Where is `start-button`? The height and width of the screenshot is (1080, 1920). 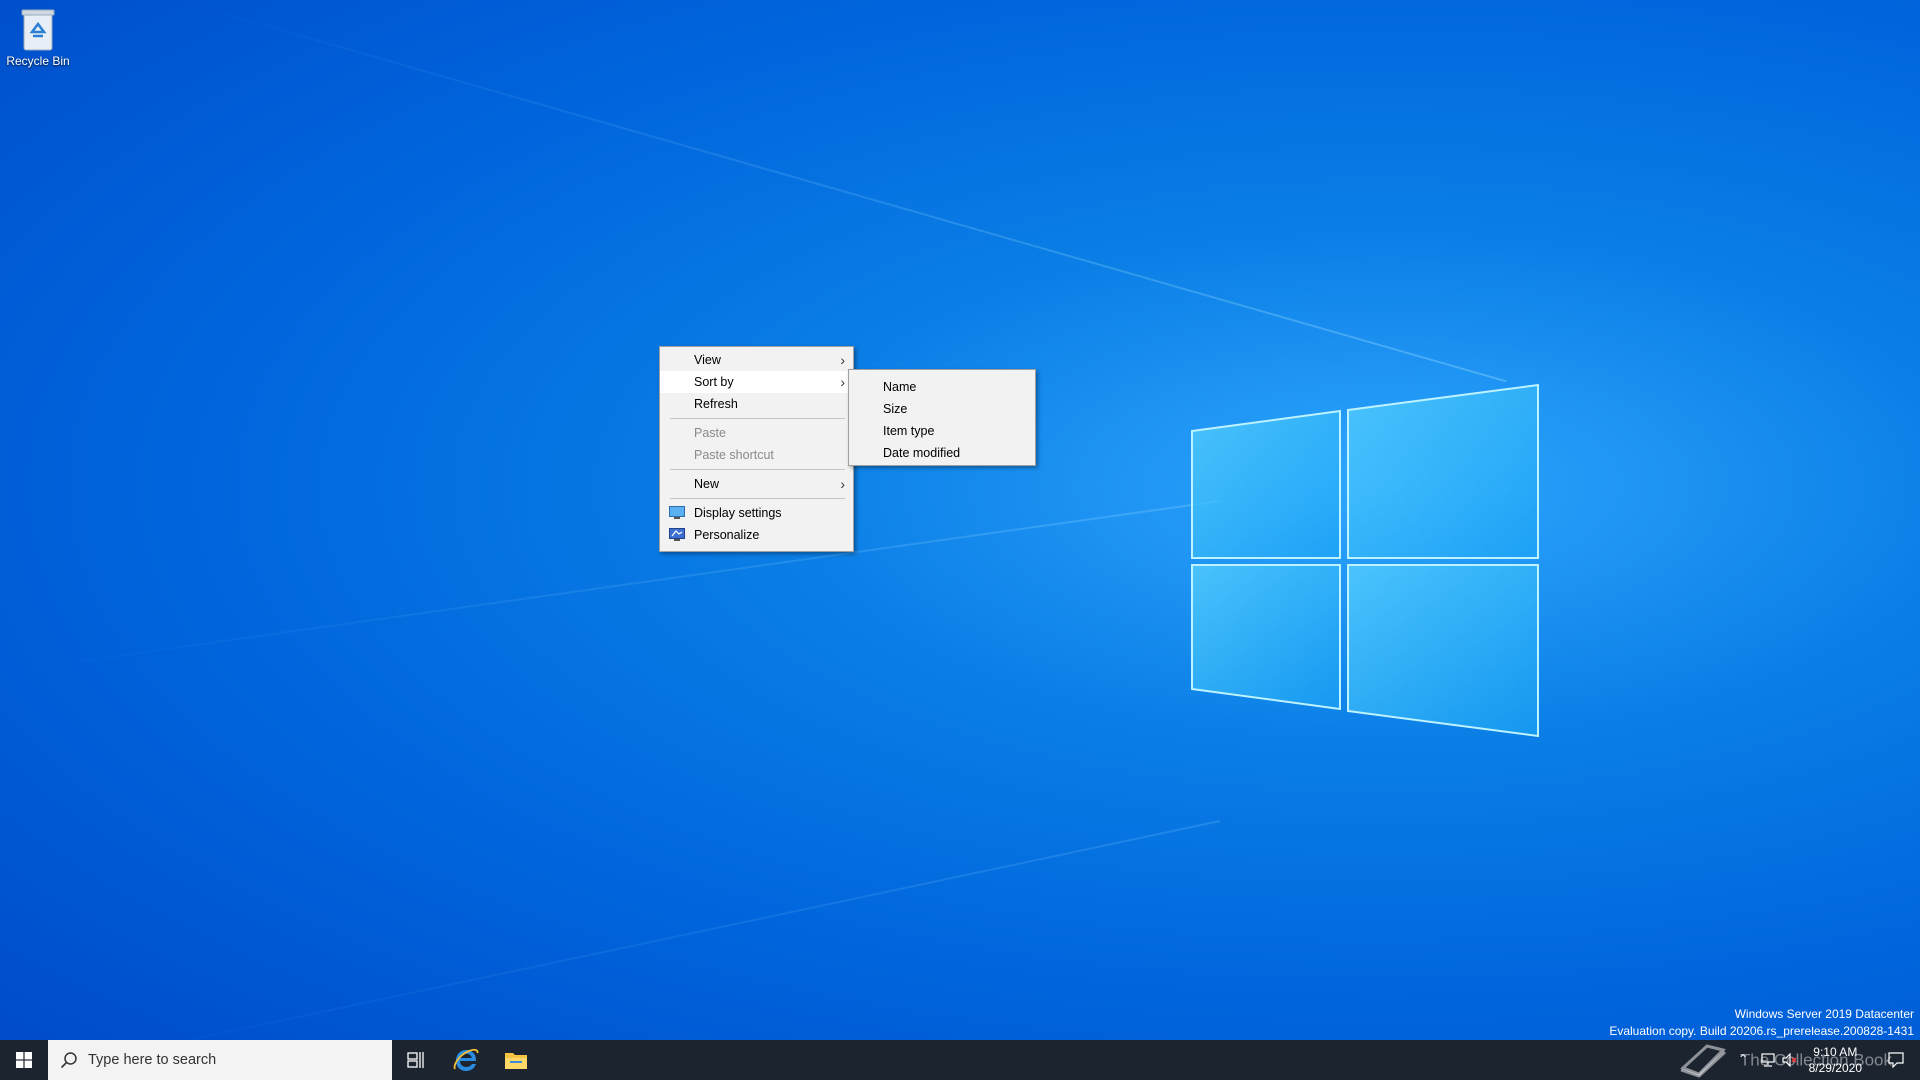
start-button is located at coordinates (24, 1060).